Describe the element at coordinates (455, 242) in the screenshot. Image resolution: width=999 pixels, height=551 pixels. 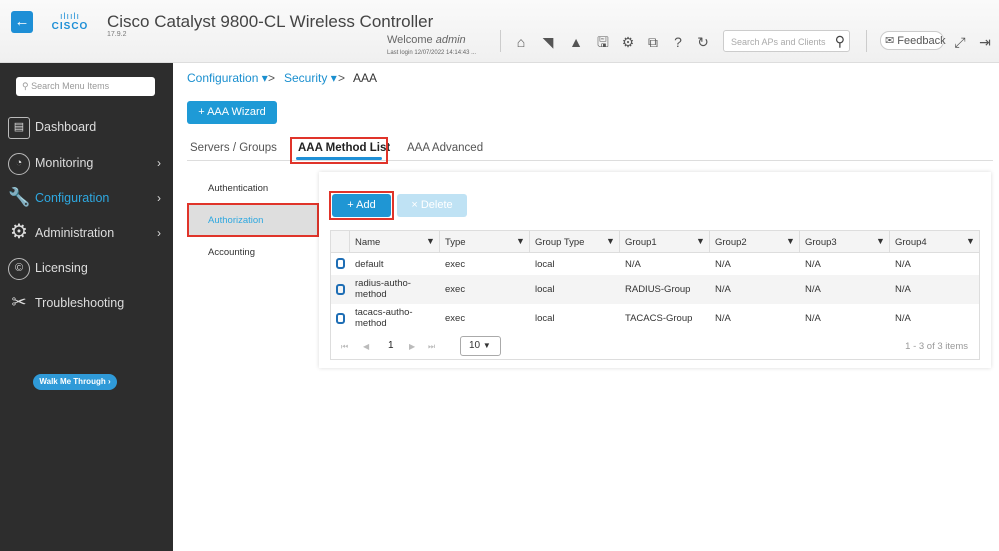
I see `column-header-type: Type` at that location.